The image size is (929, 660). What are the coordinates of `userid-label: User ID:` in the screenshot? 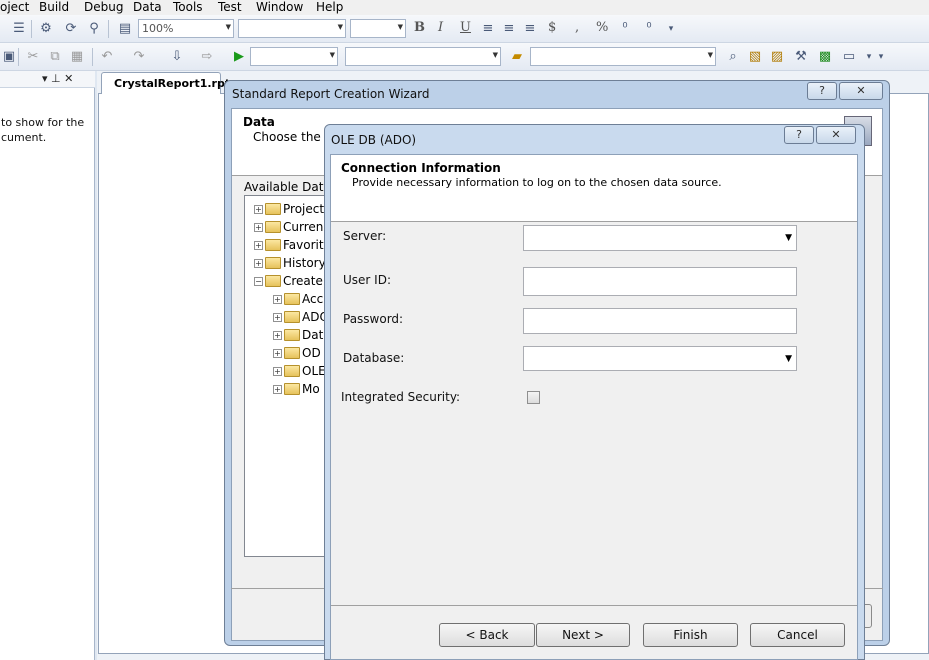 It's located at (367, 280).